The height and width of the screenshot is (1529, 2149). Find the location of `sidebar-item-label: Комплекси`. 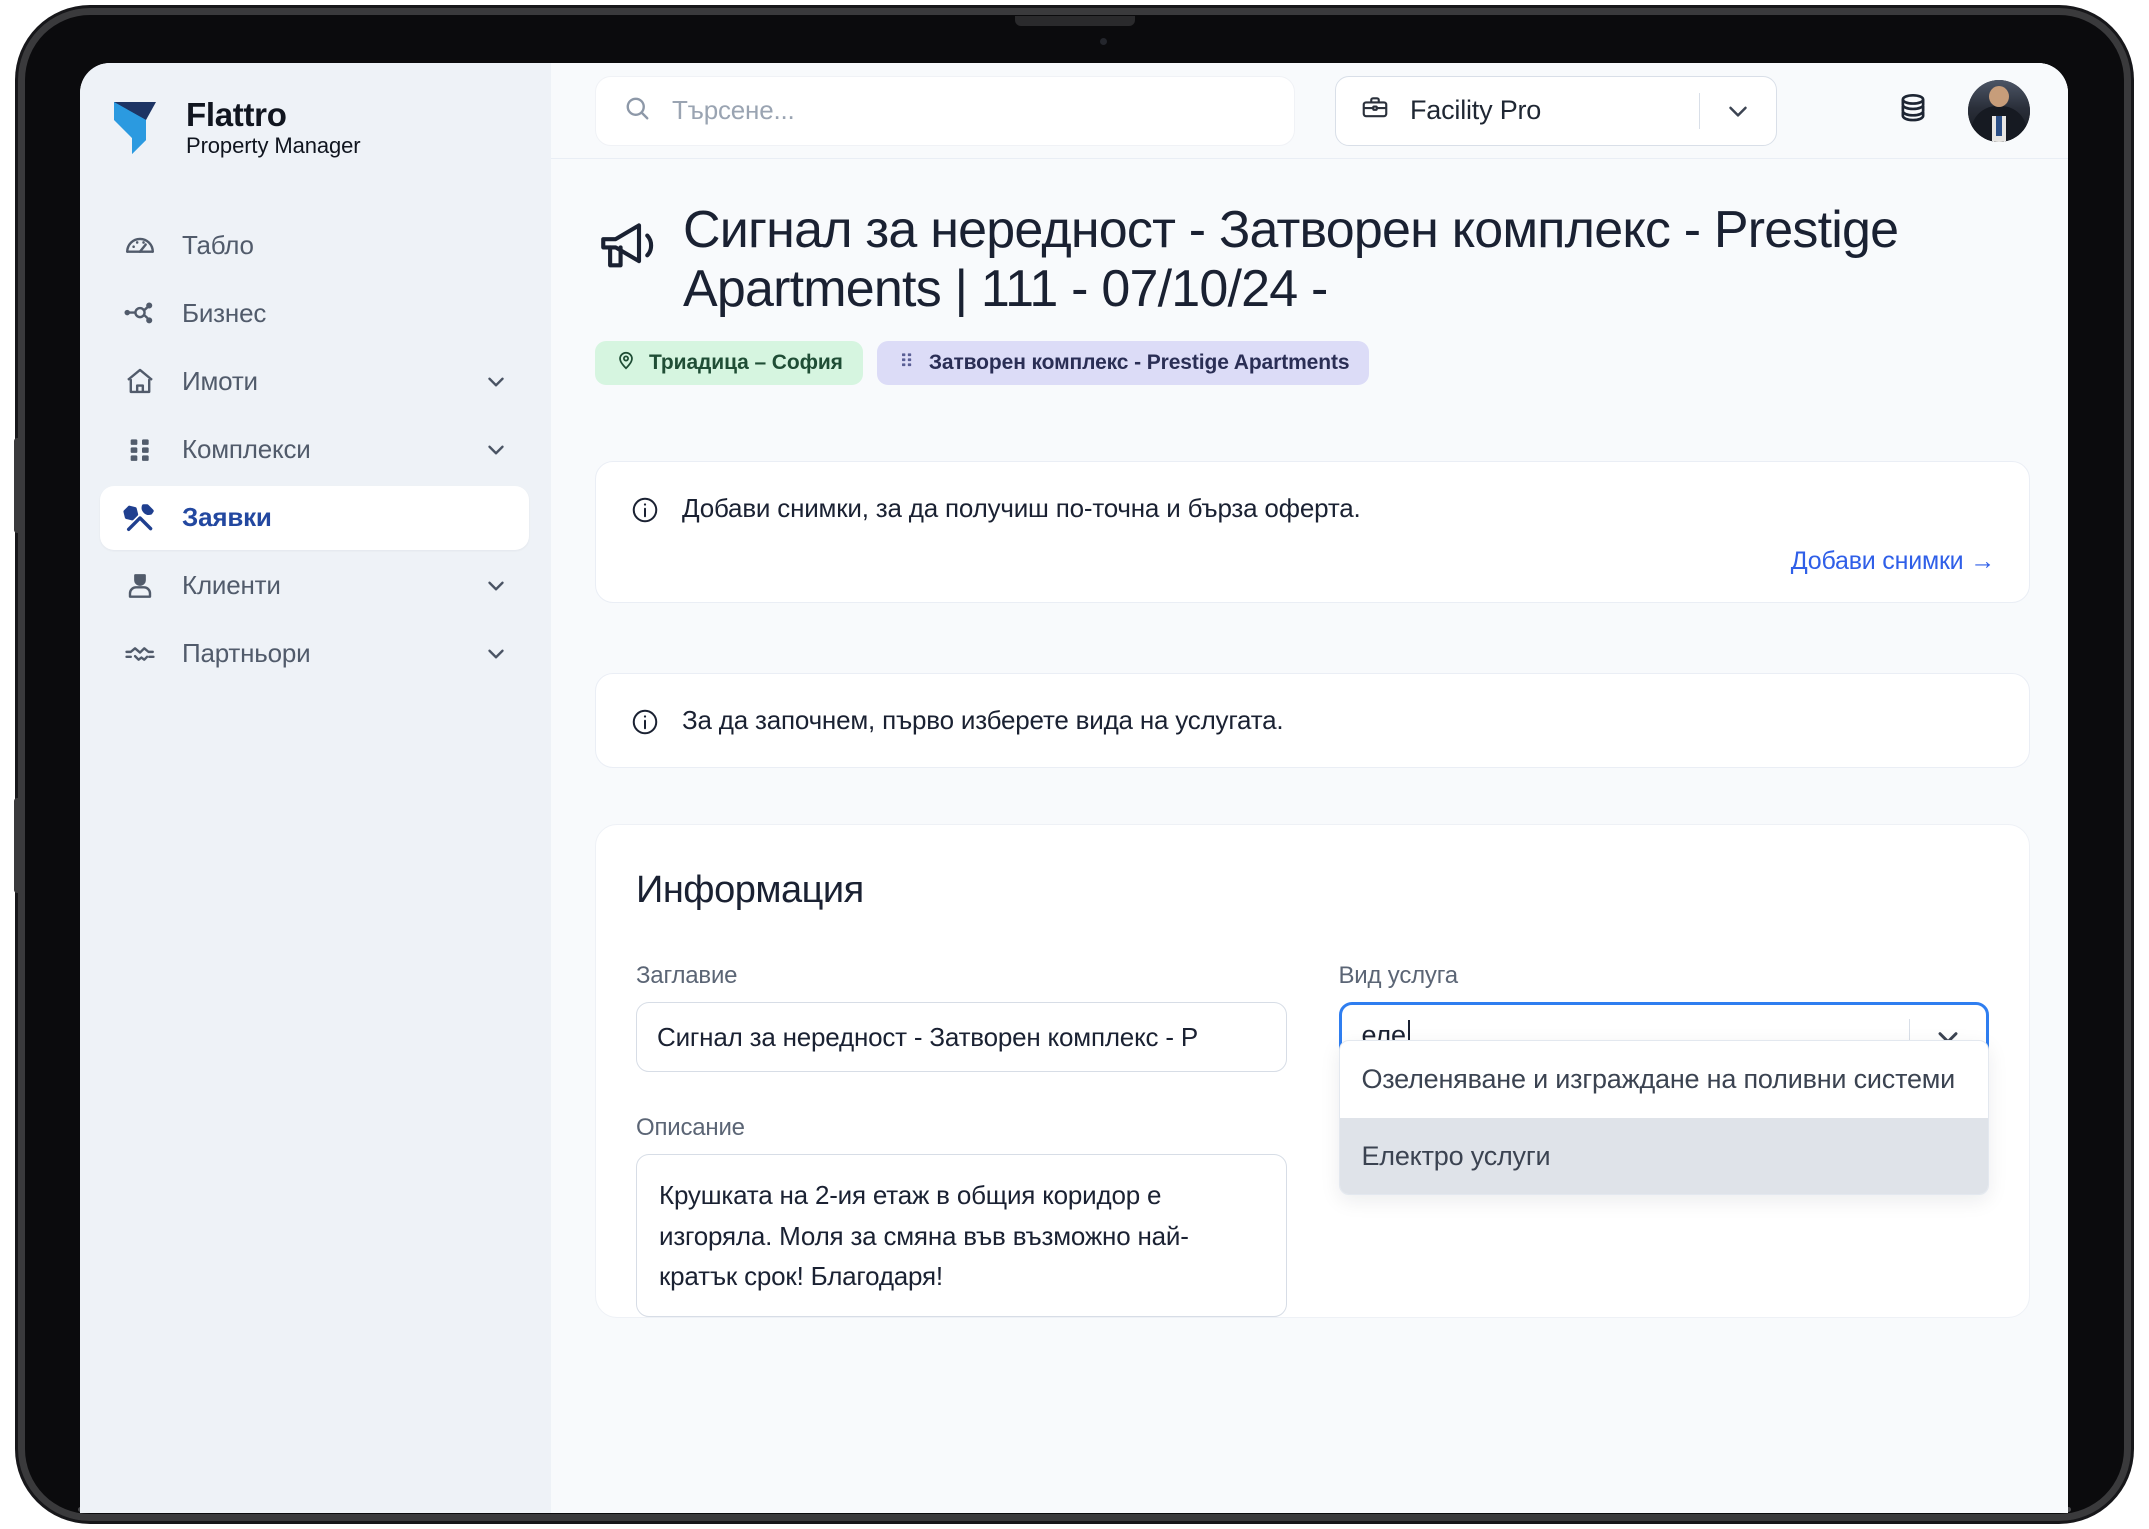

sidebar-item-label: Комплекси is located at coordinates (246, 449).